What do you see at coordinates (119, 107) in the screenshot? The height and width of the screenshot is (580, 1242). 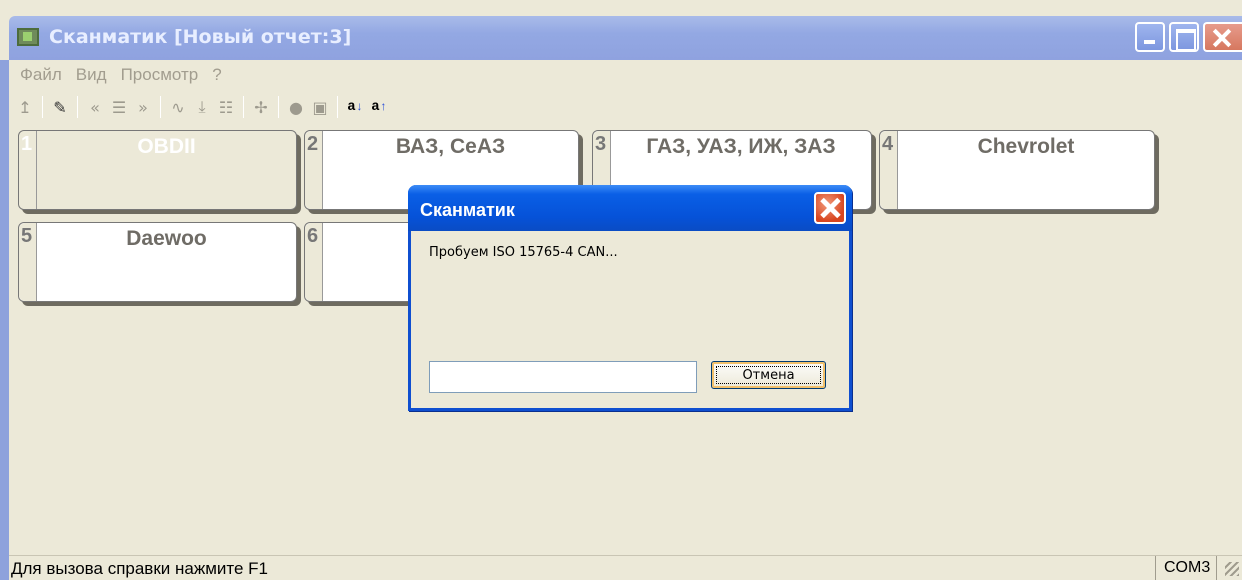 I see `list-icon: ☰` at bounding box center [119, 107].